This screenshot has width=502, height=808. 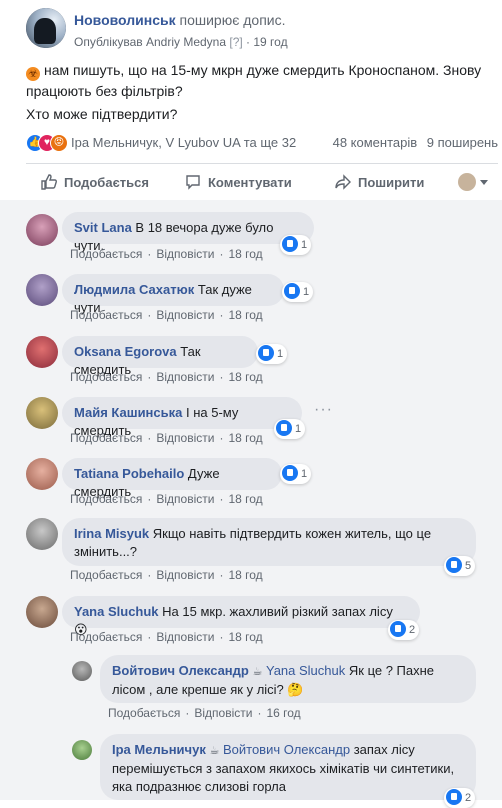 I want to click on coffee-cup-icon: ☕, so click(x=214, y=751).